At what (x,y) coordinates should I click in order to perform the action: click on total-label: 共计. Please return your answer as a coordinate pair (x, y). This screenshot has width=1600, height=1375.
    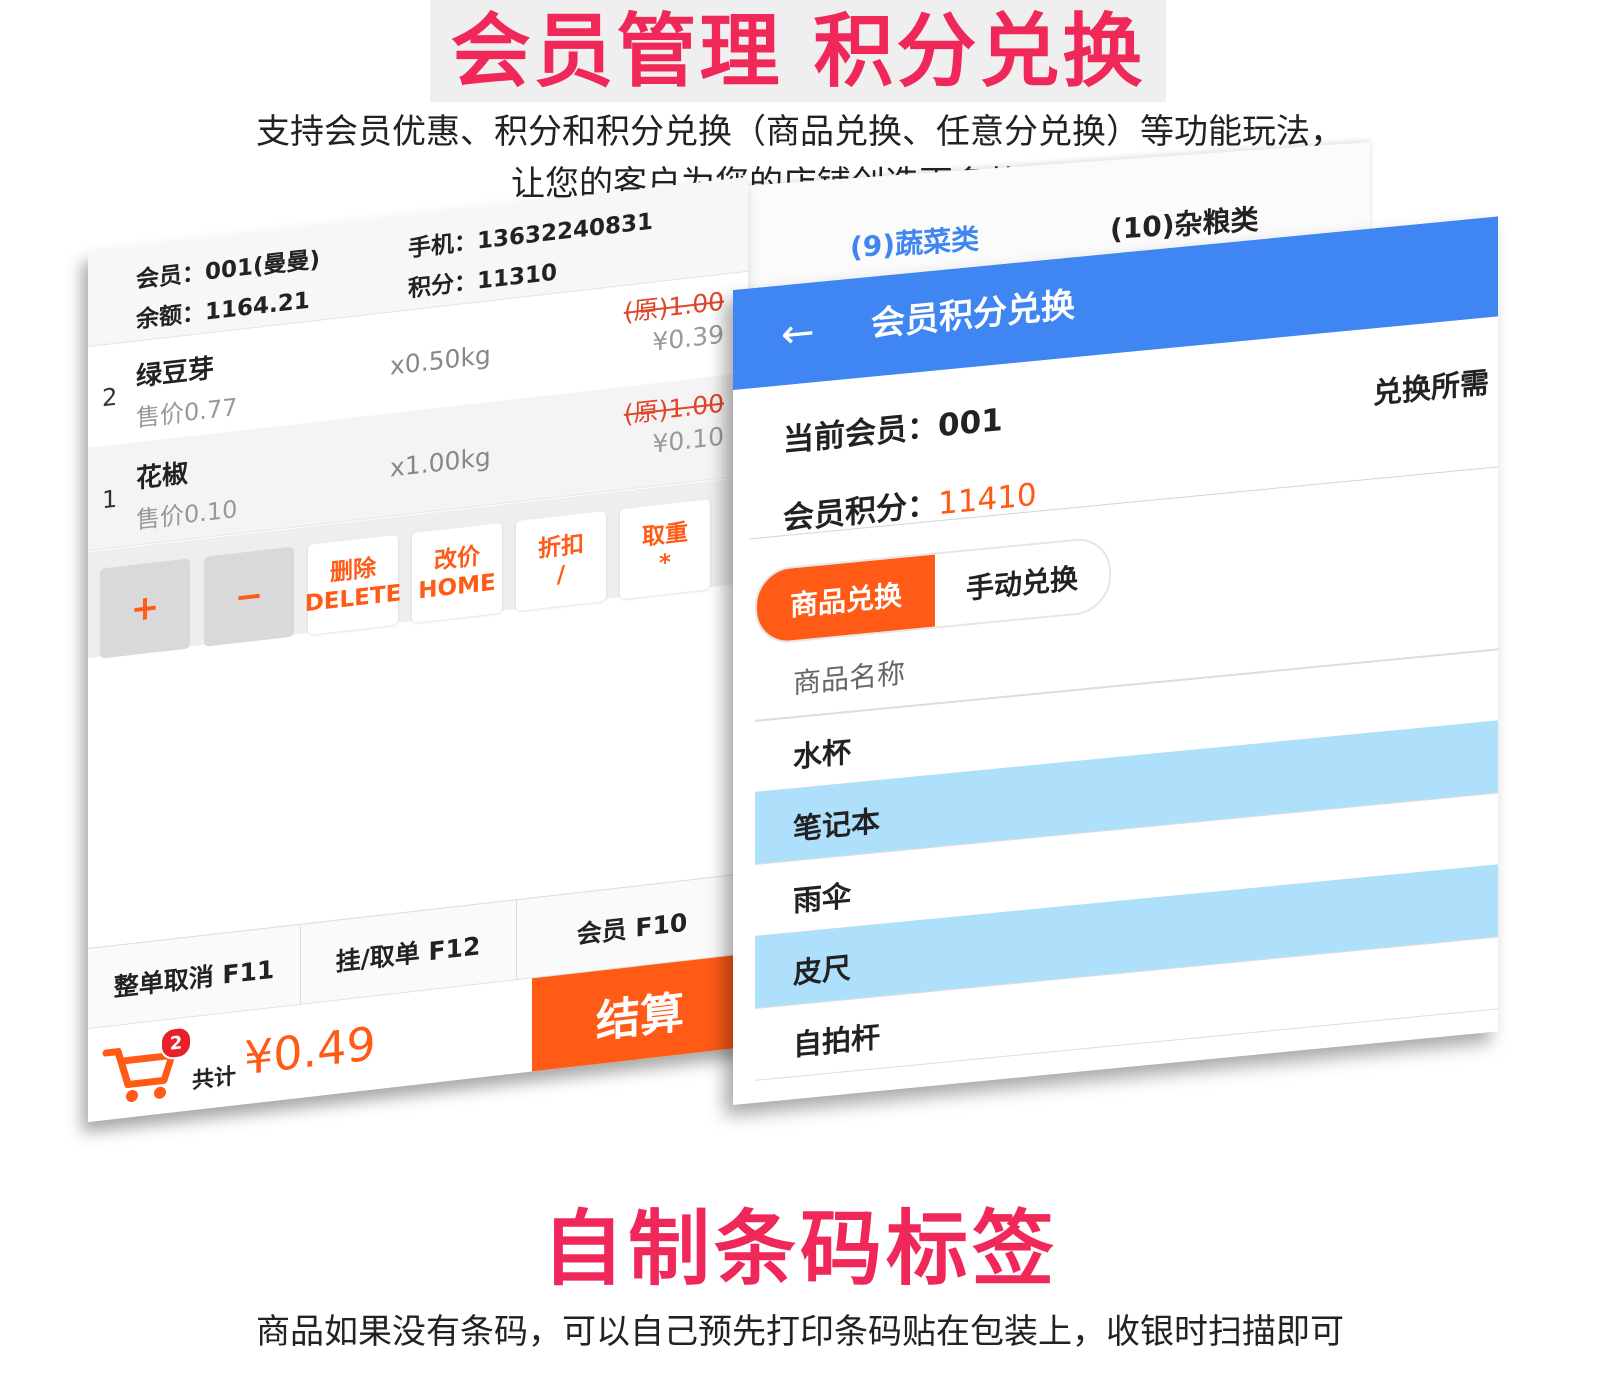
    Looking at the image, I should click on (214, 1079).